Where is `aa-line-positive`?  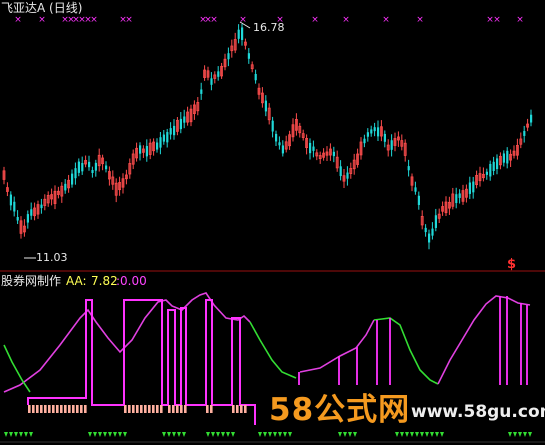 aa-line-positive is located at coordinates (484, 340).